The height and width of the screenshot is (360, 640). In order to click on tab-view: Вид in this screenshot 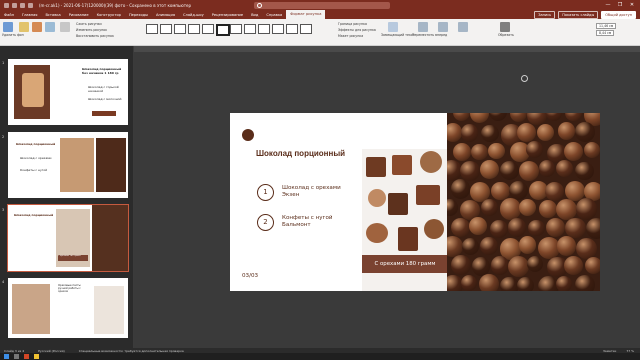, I will do `click(254, 15)`.